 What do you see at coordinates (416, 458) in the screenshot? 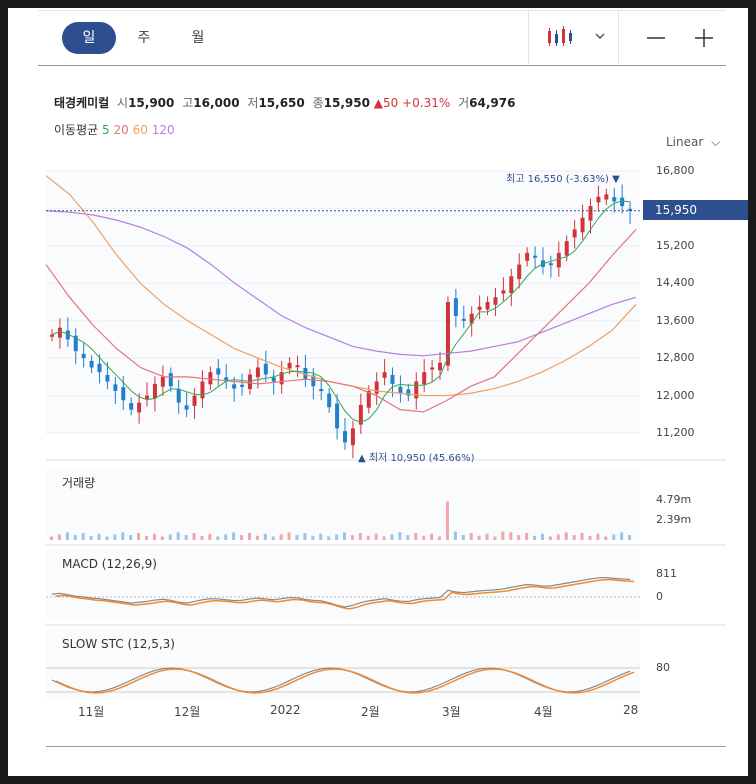
I see `low-annotation: ▲ 최저 10,950 (45.66%)` at bounding box center [416, 458].